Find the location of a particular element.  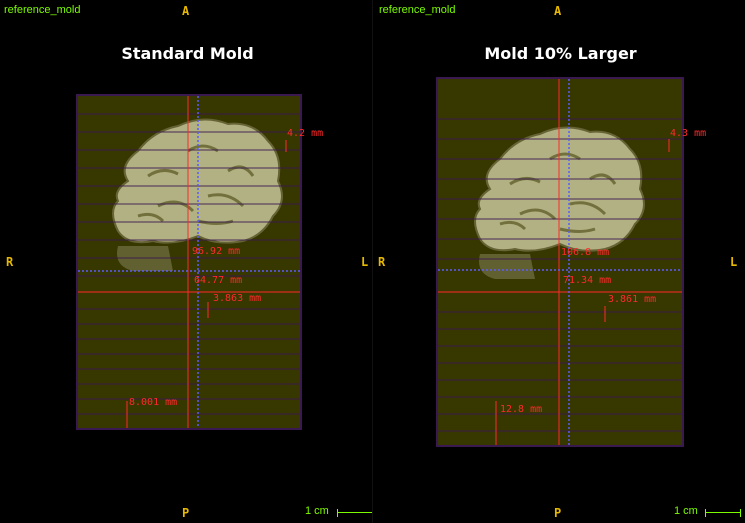

measurement-4: 3.861 mm is located at coordinates (632, 299).